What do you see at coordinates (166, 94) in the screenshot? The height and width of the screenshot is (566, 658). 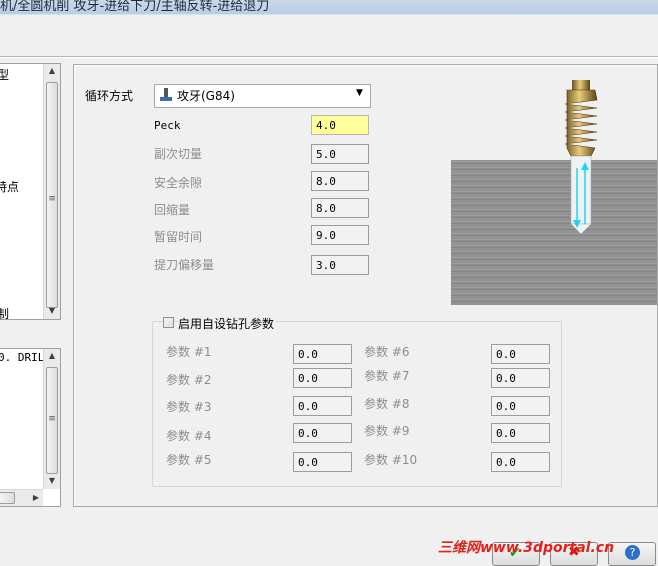 I see `tap-tool-icon` at bounding box center [166, 94].